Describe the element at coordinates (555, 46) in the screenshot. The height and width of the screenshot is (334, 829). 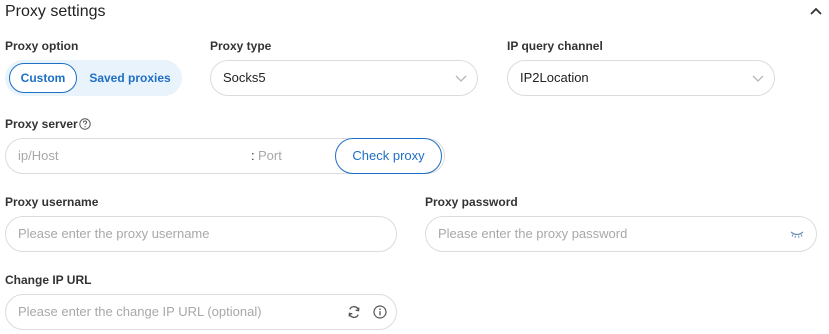
I see `ip-query-channel-label: IP query channel` at that location.